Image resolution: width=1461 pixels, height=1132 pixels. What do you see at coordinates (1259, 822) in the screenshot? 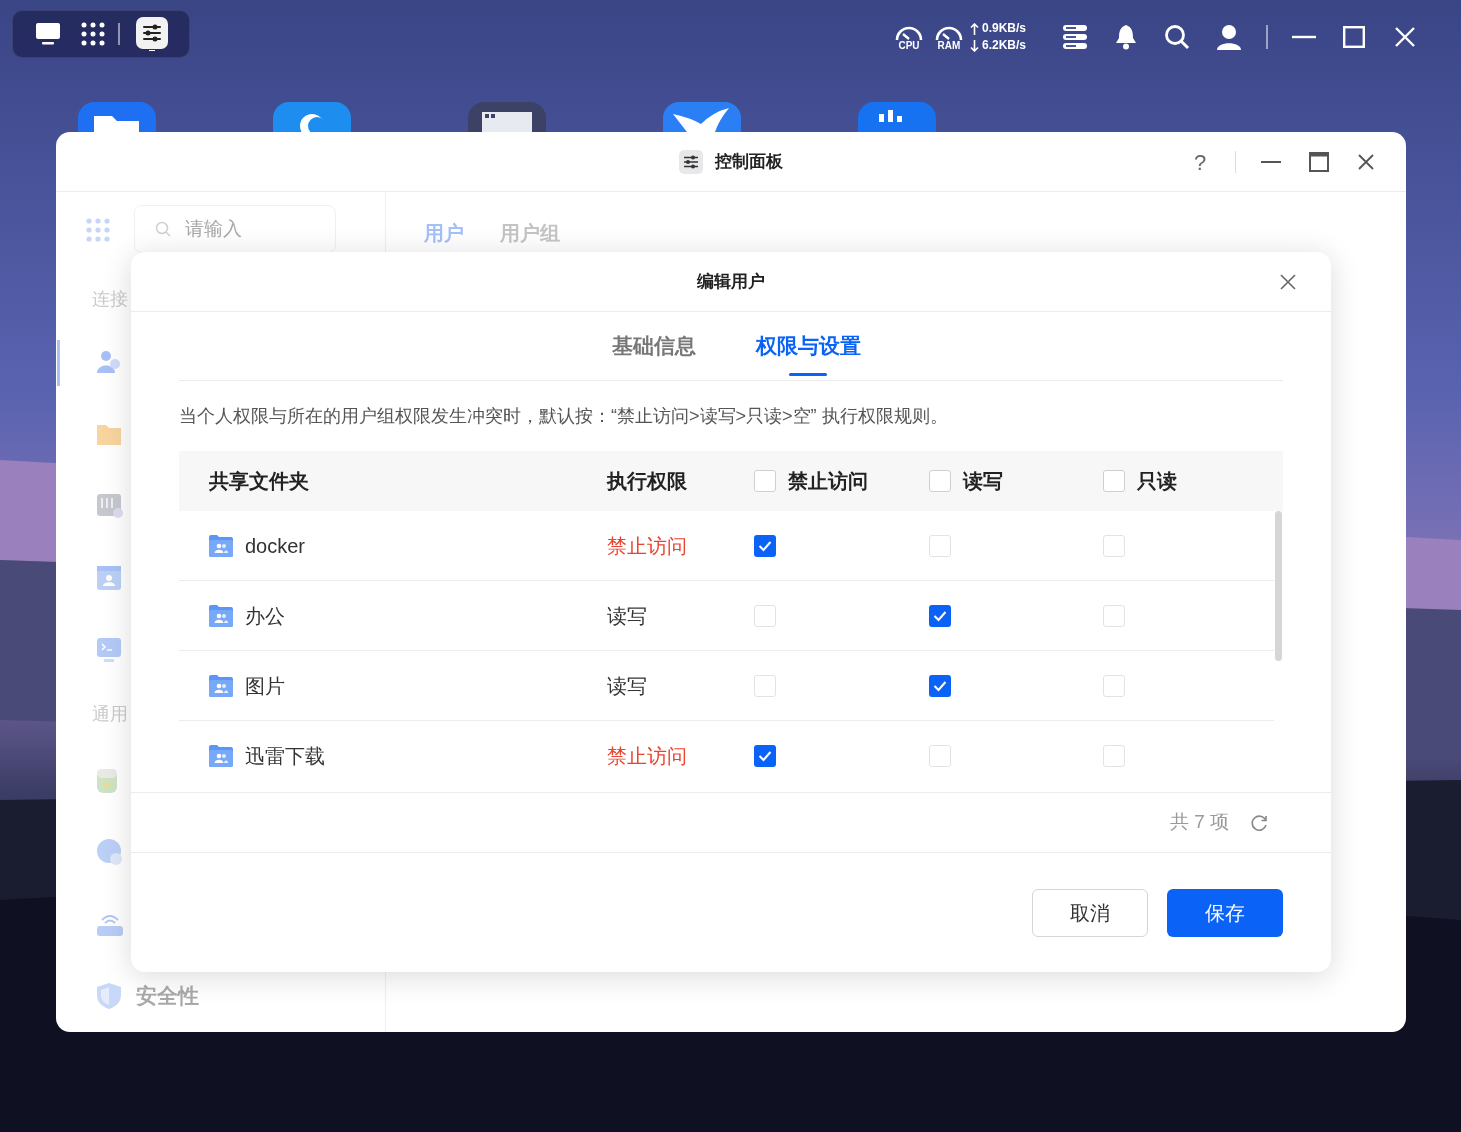
I see `refresh-icon` at bounding box center [1259, 822].